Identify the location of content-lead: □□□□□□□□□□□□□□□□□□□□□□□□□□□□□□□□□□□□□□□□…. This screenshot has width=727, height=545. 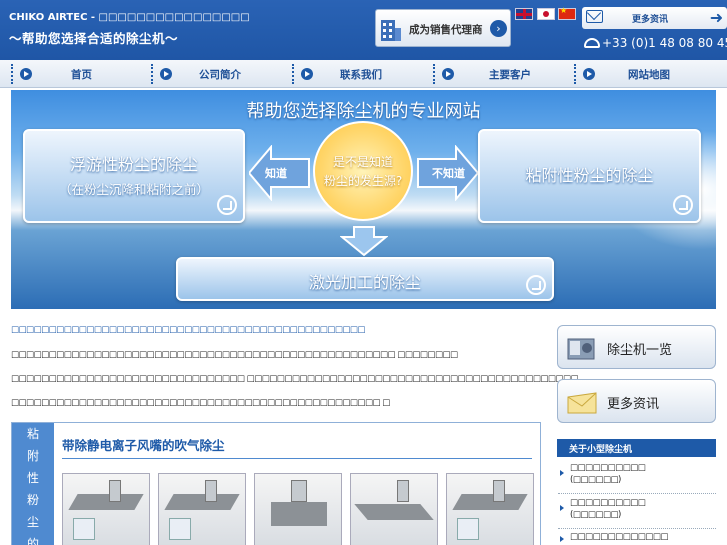
(188, 330).